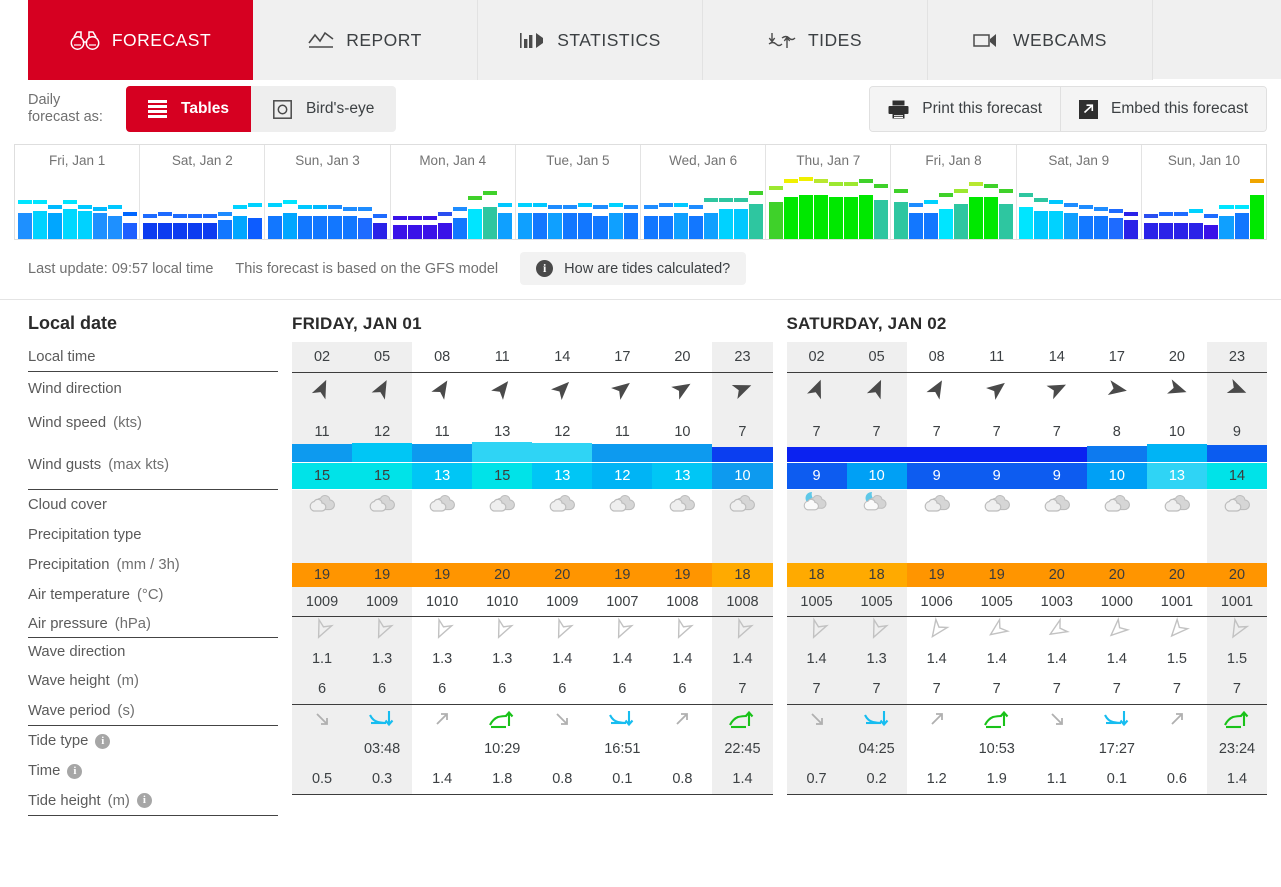  I want to click on tab-statistics: STATISTICS, so click(590, 40).